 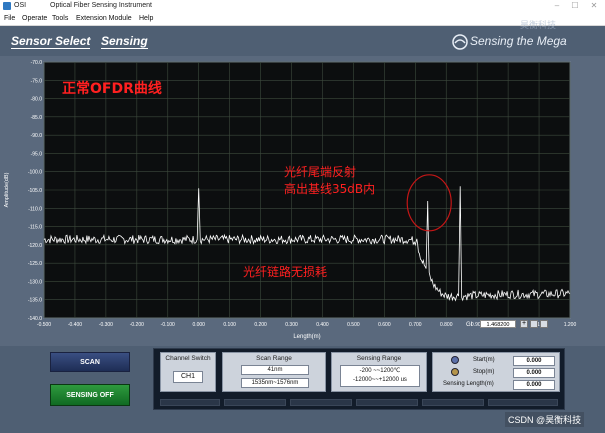 I want to click on sensing-length-value: 0.000, so click(x=534, y=385).